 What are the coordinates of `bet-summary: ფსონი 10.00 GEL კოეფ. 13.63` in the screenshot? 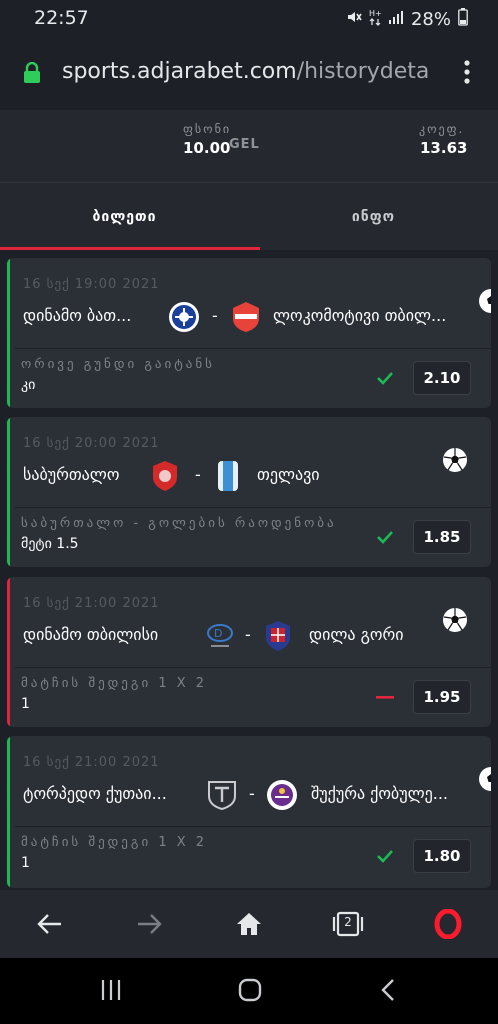 It's located at (249, 146).